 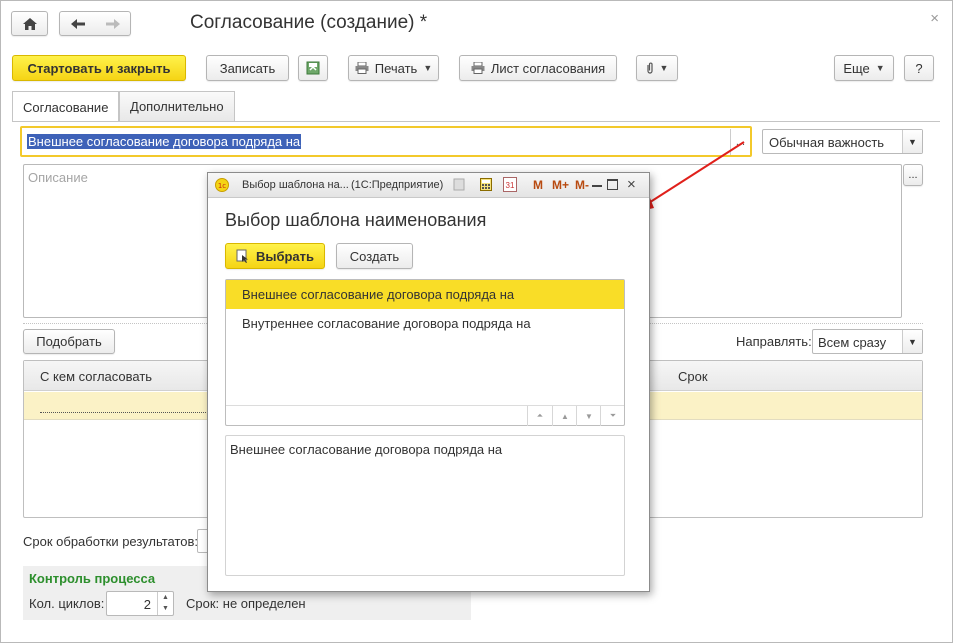 I want to click on send-select: Всем сразу ▼, so click(x=867, y=341).